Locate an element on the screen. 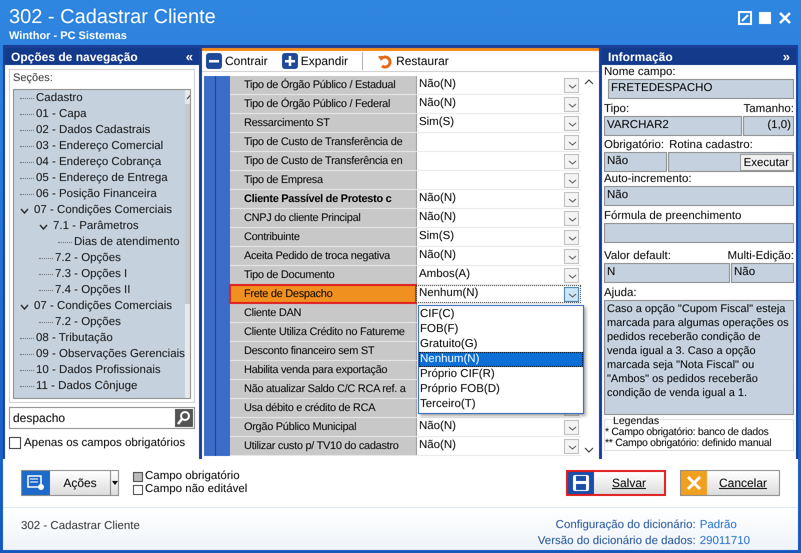 The image size is (801, 553). property-label: Tipo de Órgão Público / Estadual is located at coordinates (323, 85).